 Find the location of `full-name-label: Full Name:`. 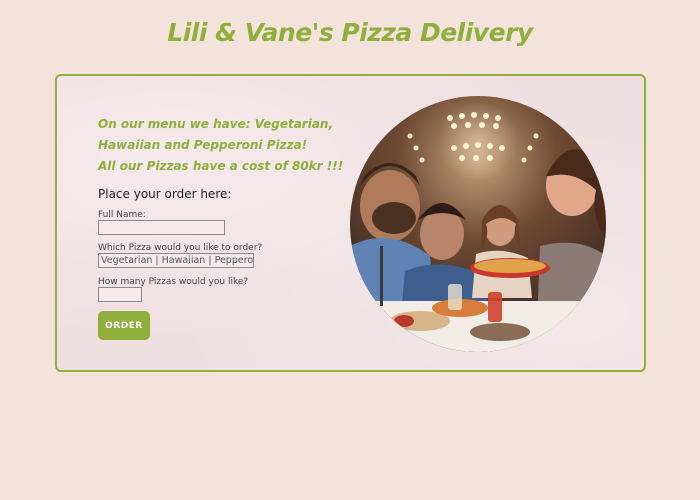

full-name-label: Full Name: is located at coordinates (122, 215).